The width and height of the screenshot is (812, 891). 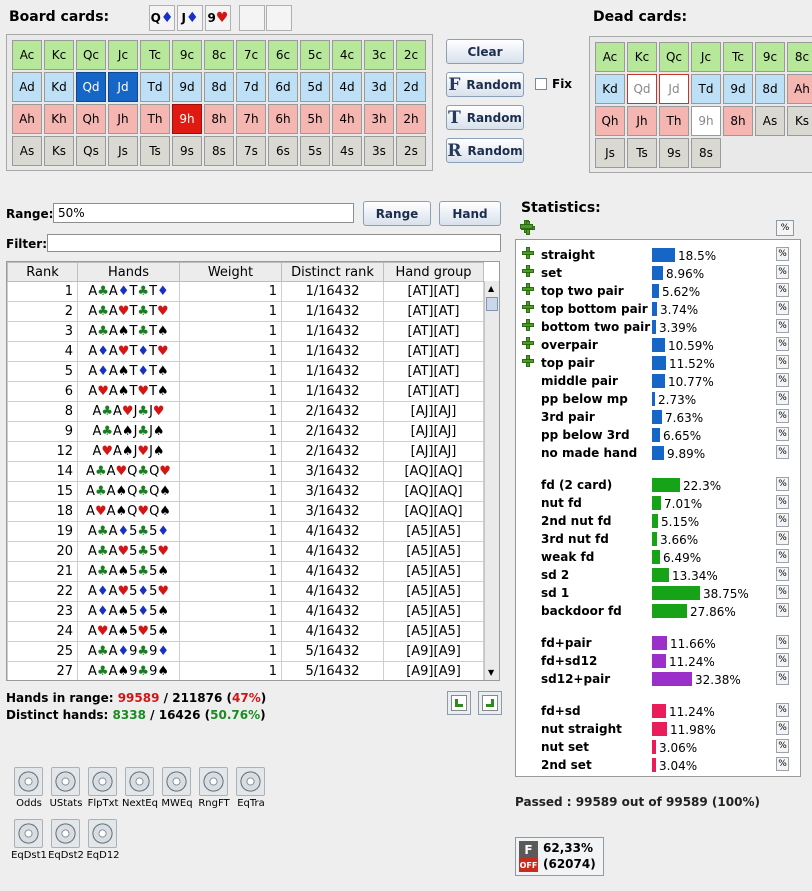 I want to click on board-card-Td: Td, so click(x=155, y=87).